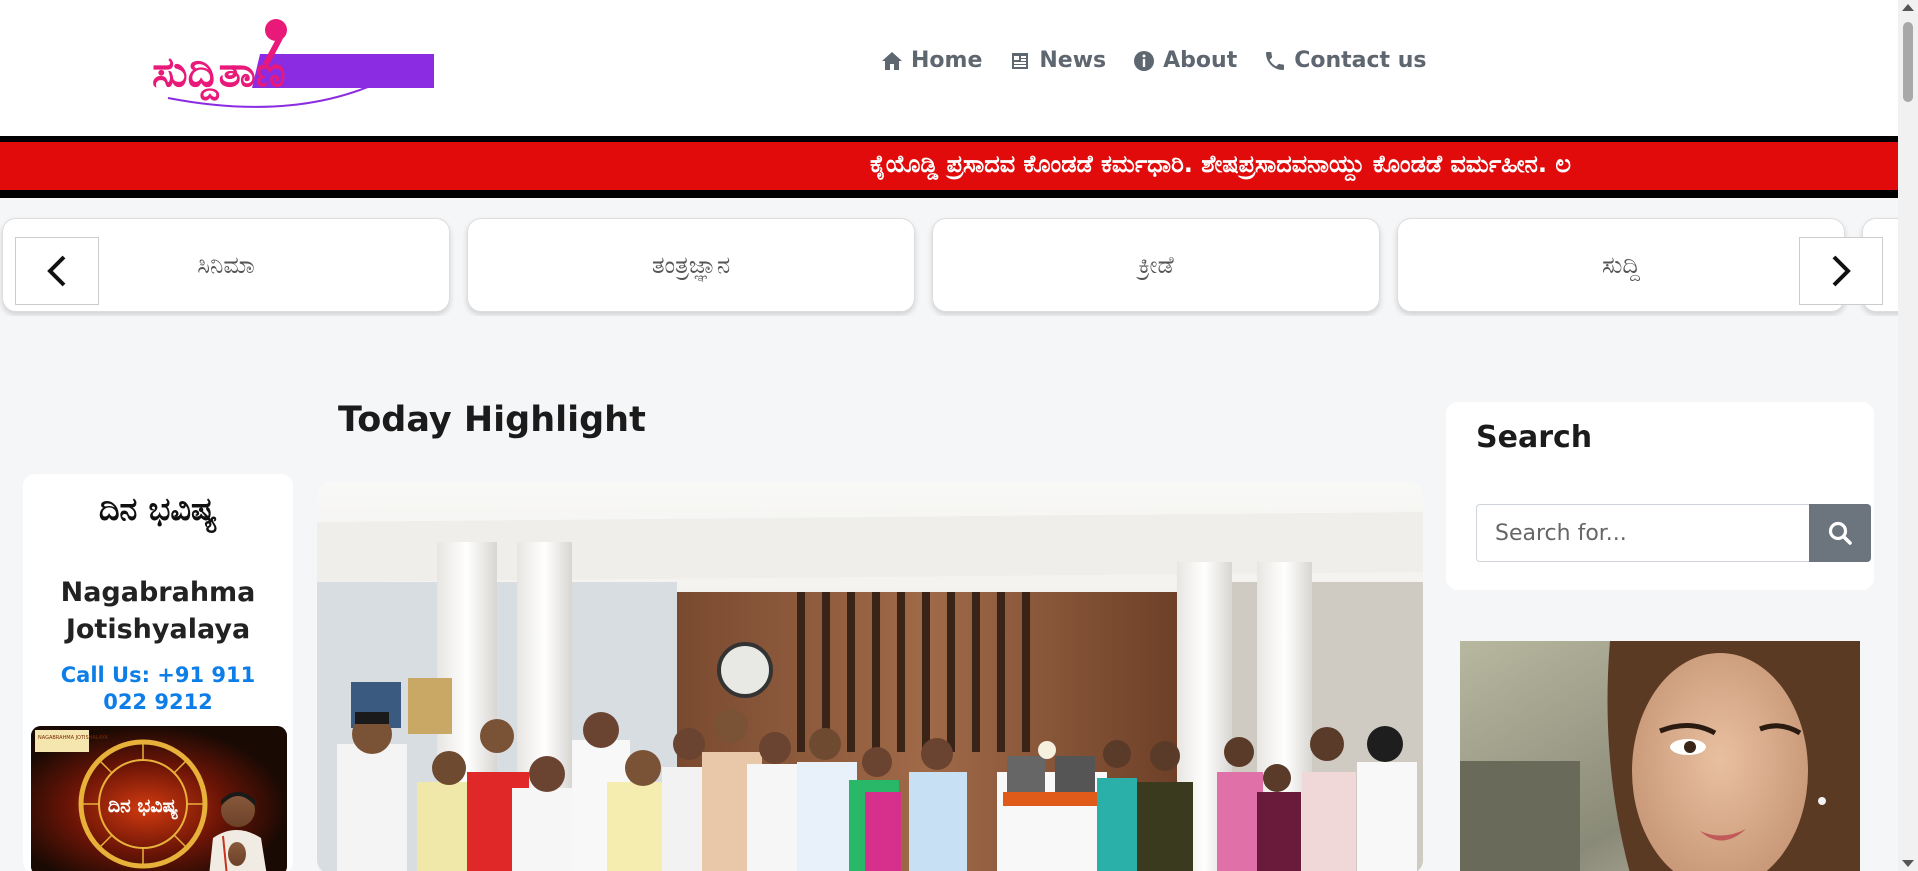 This screenshot has width=1918, height=871. Describe the element at coordinates (158, 611) in the screenshot. I see `astrologer-name: Nagabrahma Jotishyalaya` at that location.